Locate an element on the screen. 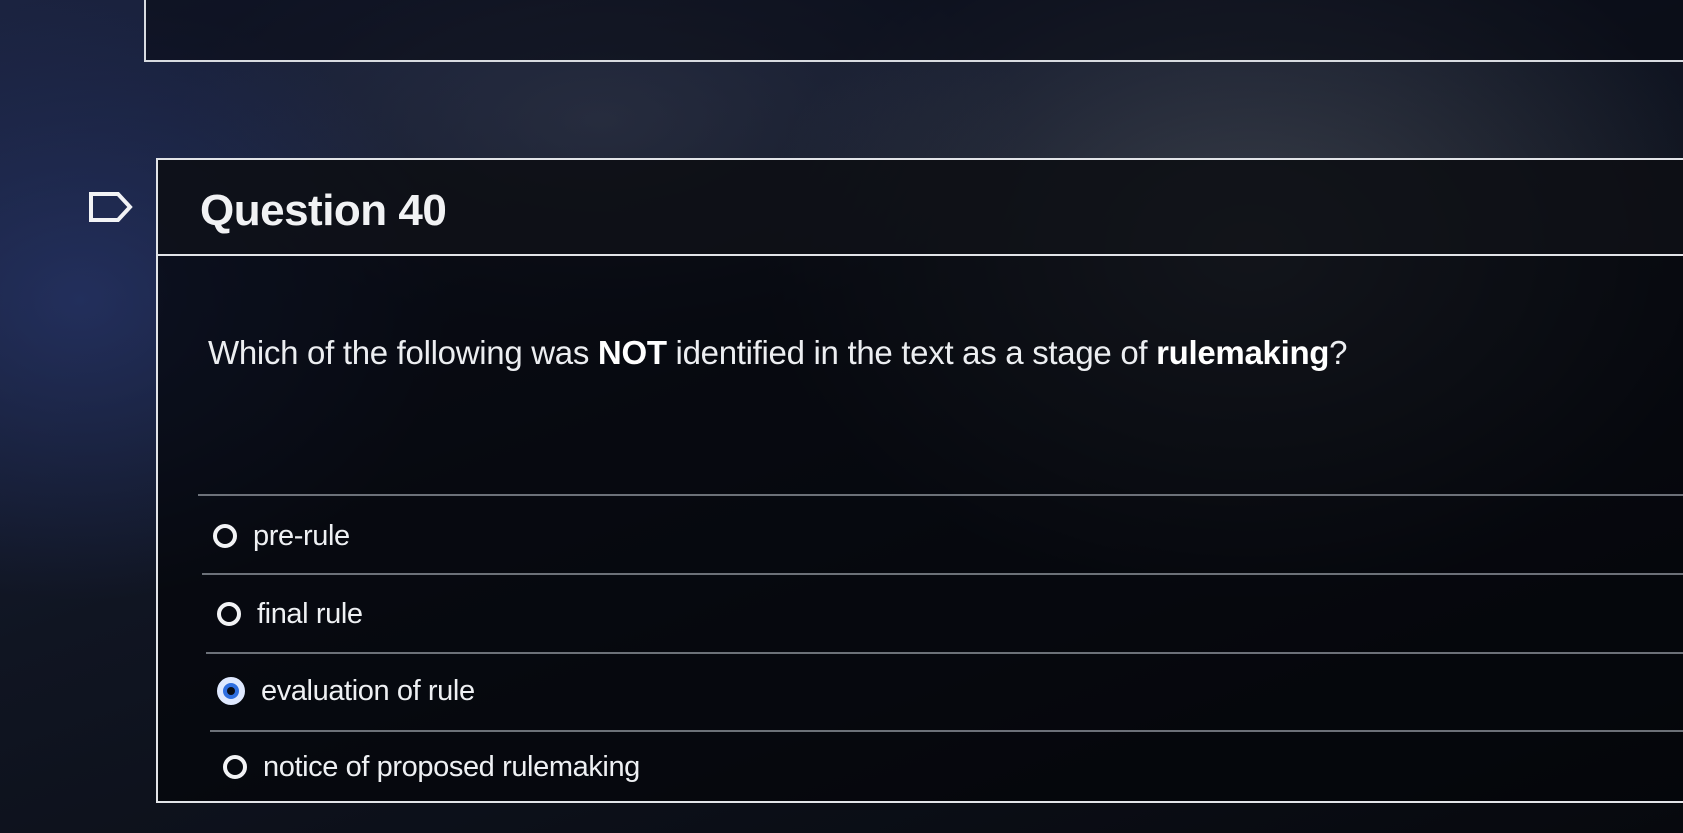  answer-option-final-rule: final rule is located at coordinates (290, 614).